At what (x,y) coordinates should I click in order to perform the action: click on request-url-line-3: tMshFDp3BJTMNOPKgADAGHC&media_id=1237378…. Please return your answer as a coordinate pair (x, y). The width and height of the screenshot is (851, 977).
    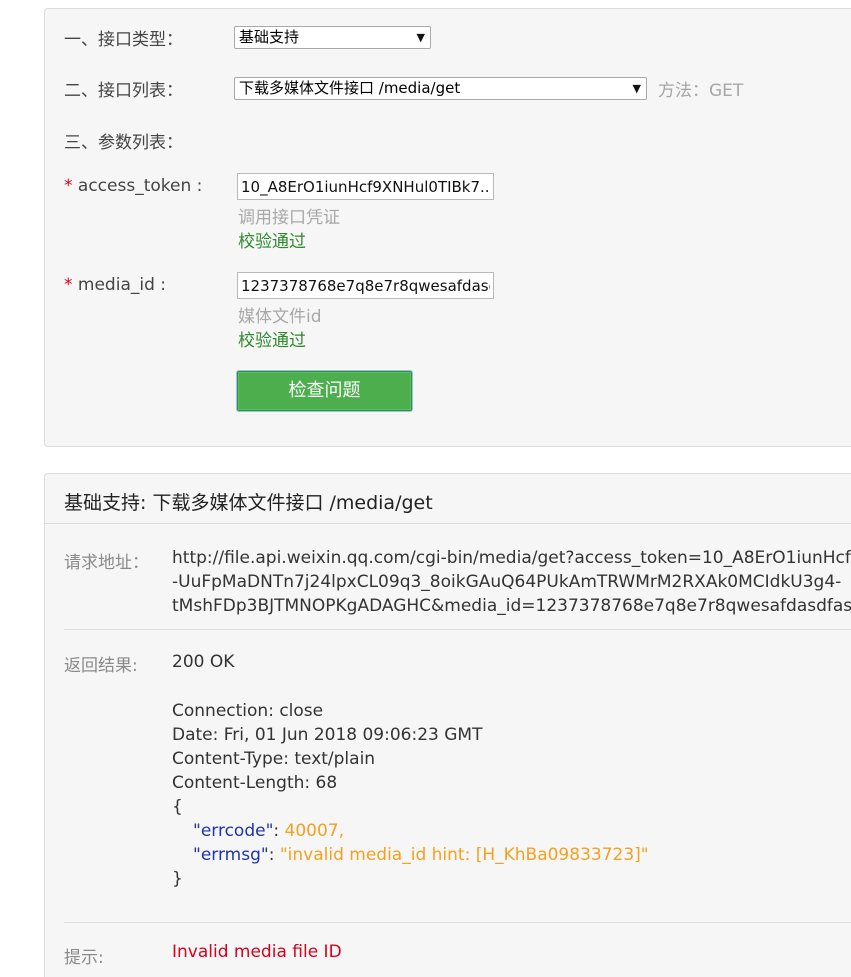
    Looking at the image, I should click on (511, 606).